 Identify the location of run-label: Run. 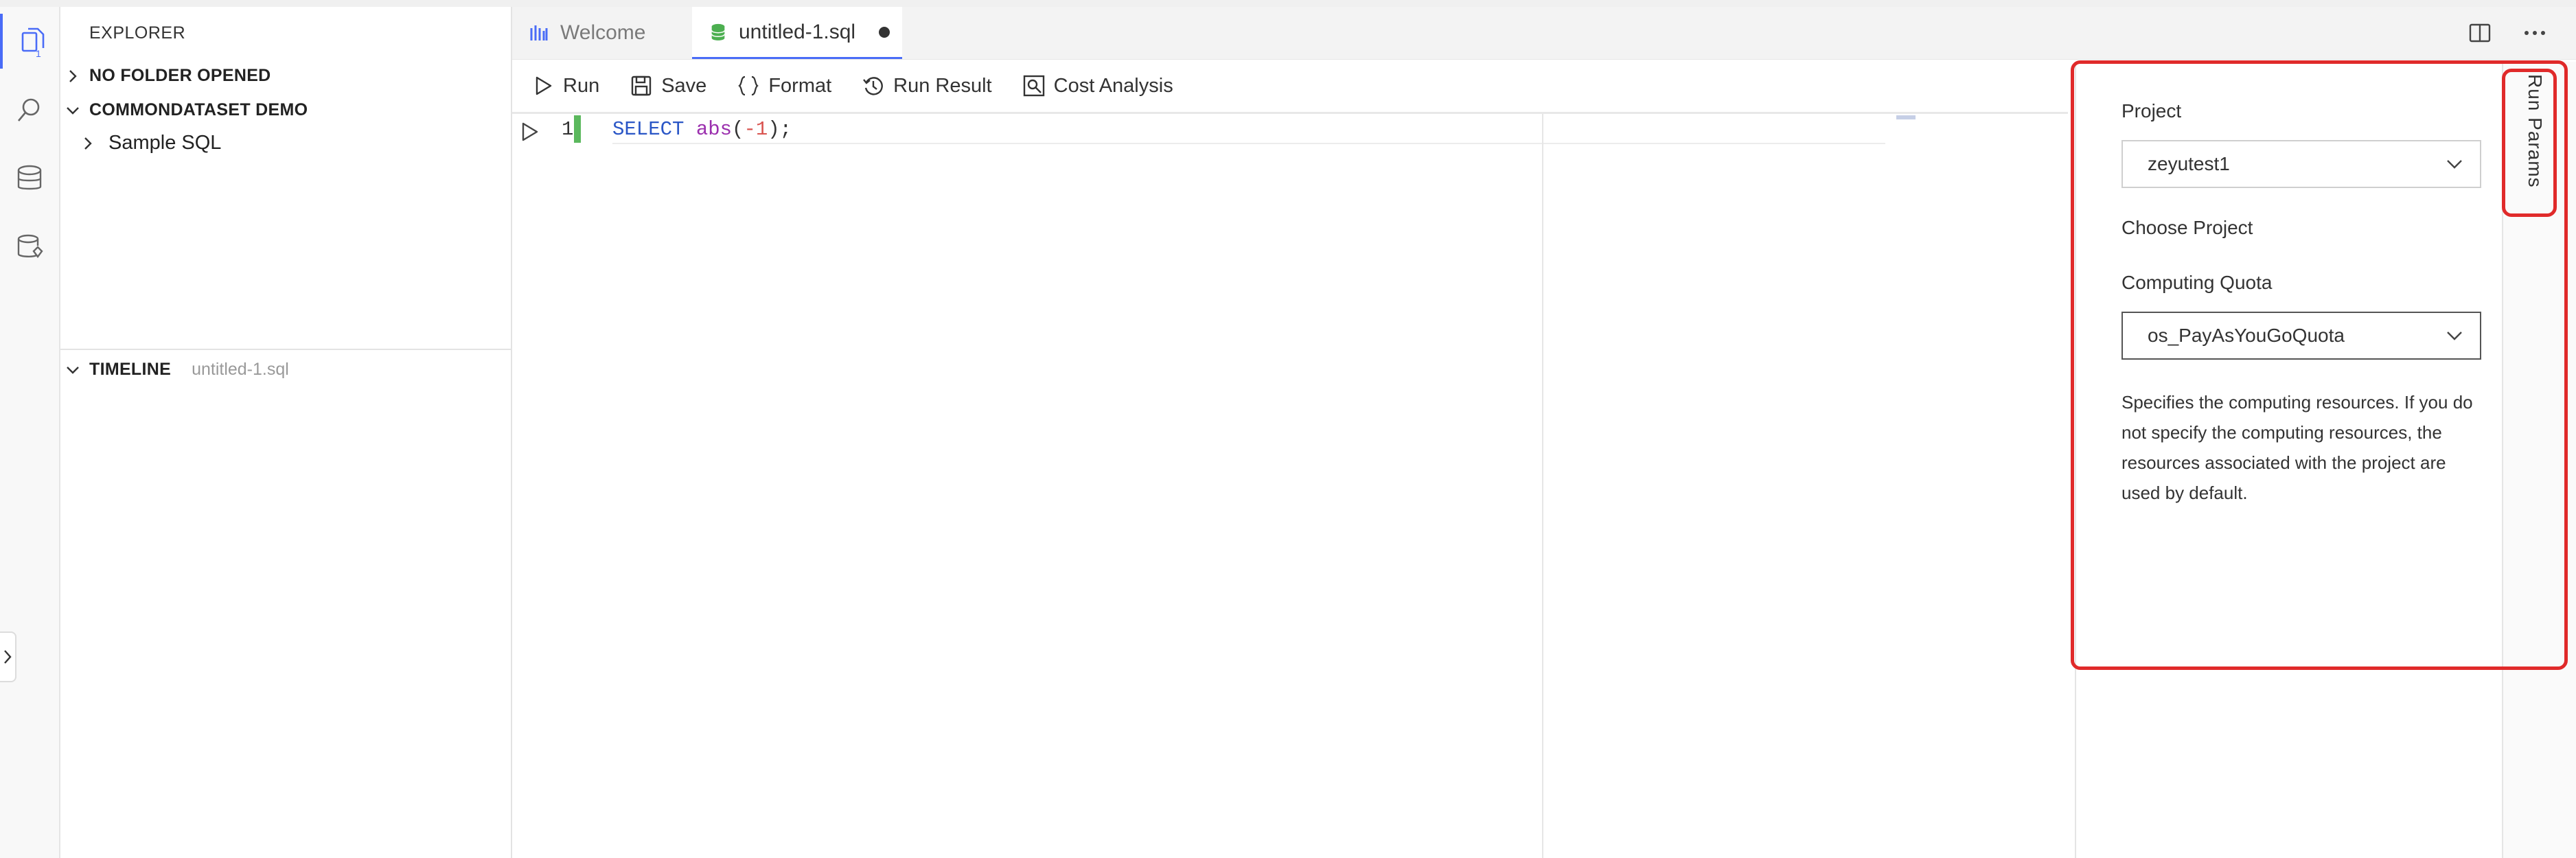
(581, 85).